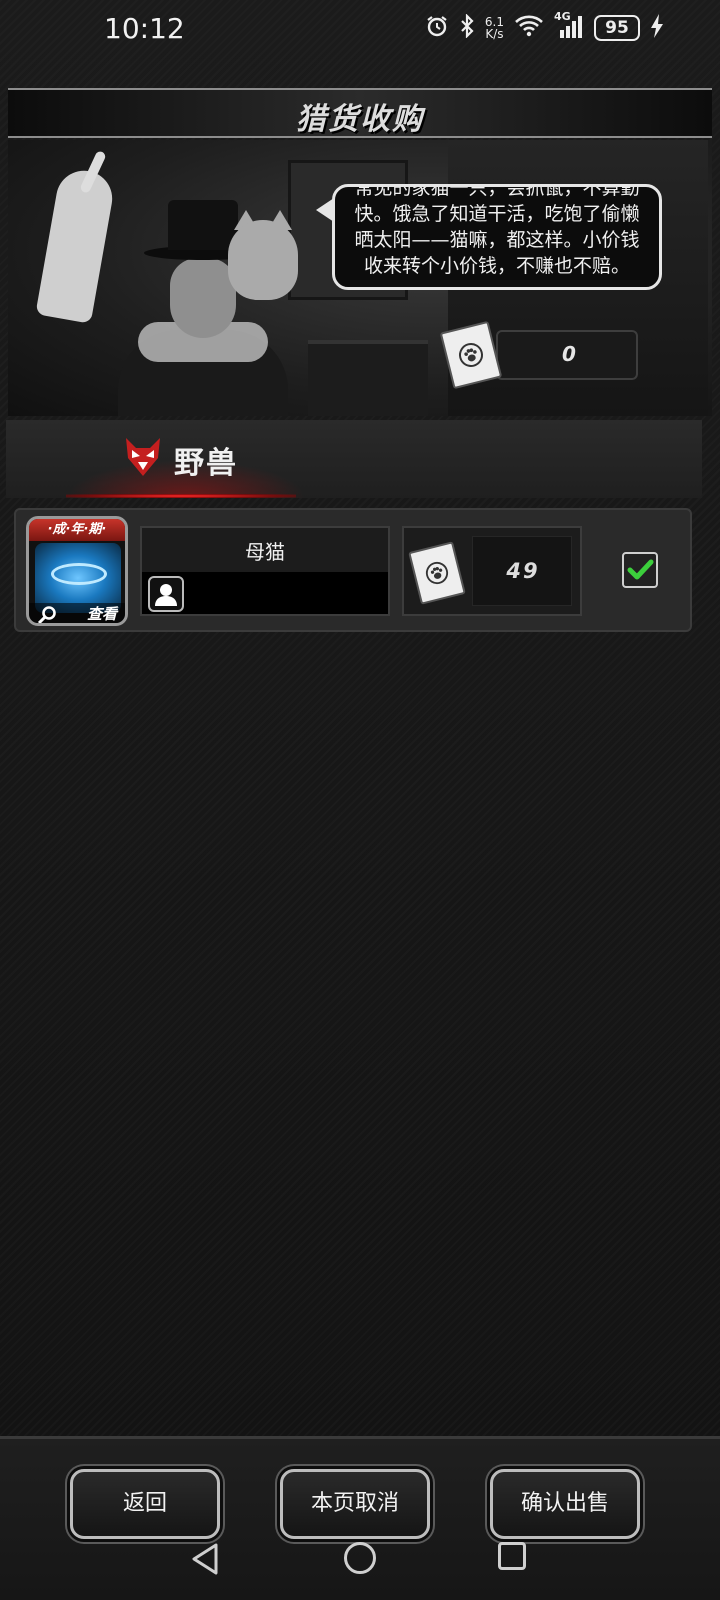 The height and width of the screenshot is (1600, 720). I want to click on cat-illustration, so click(263, 260).